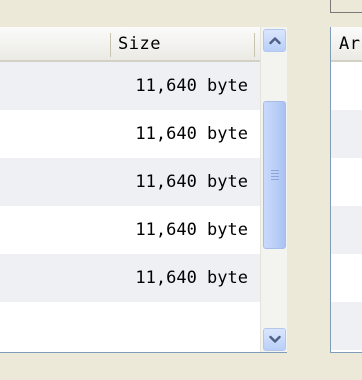 This screenshot has width=362, height=380. I want to click on scroll-down-button, so click(274, 339).